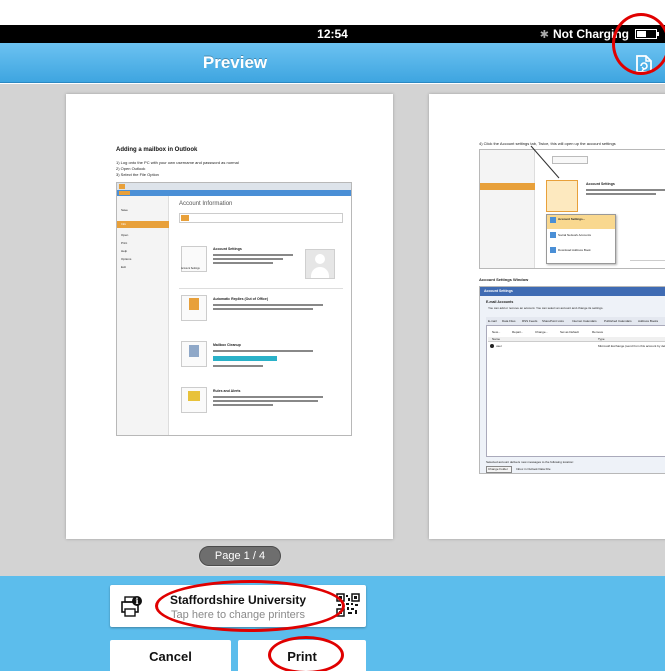 The image size is (665, 671). I want to click on qr-code-icon, so click(348, 605).